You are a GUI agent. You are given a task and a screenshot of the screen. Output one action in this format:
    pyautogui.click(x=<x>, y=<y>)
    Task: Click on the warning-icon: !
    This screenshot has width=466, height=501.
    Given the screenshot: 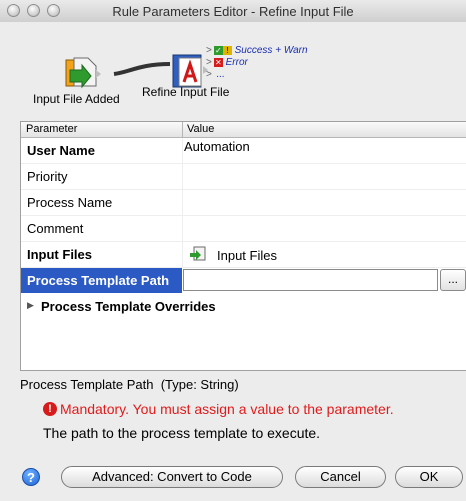 What is the action you would take?
    pyautogui.click(x=227, y=50)
    